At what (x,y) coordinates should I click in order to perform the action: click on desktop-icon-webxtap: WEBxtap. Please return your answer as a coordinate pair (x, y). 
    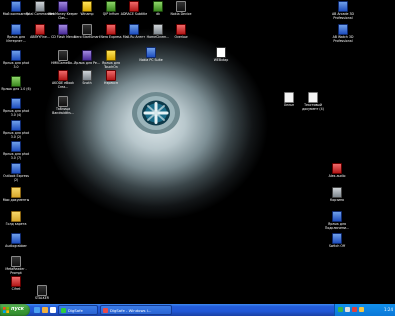
    Looking at the image, I should click on (221, 55).